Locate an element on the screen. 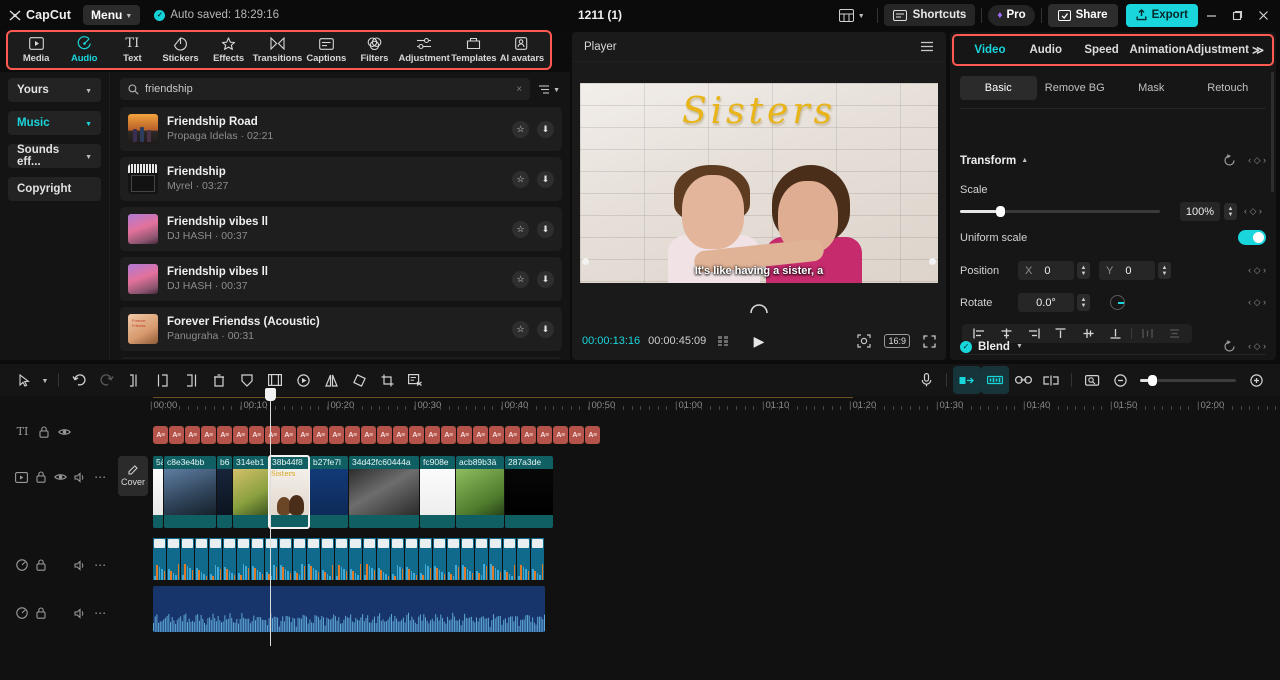  align-top-icon is located at coordinates (1060, 333).